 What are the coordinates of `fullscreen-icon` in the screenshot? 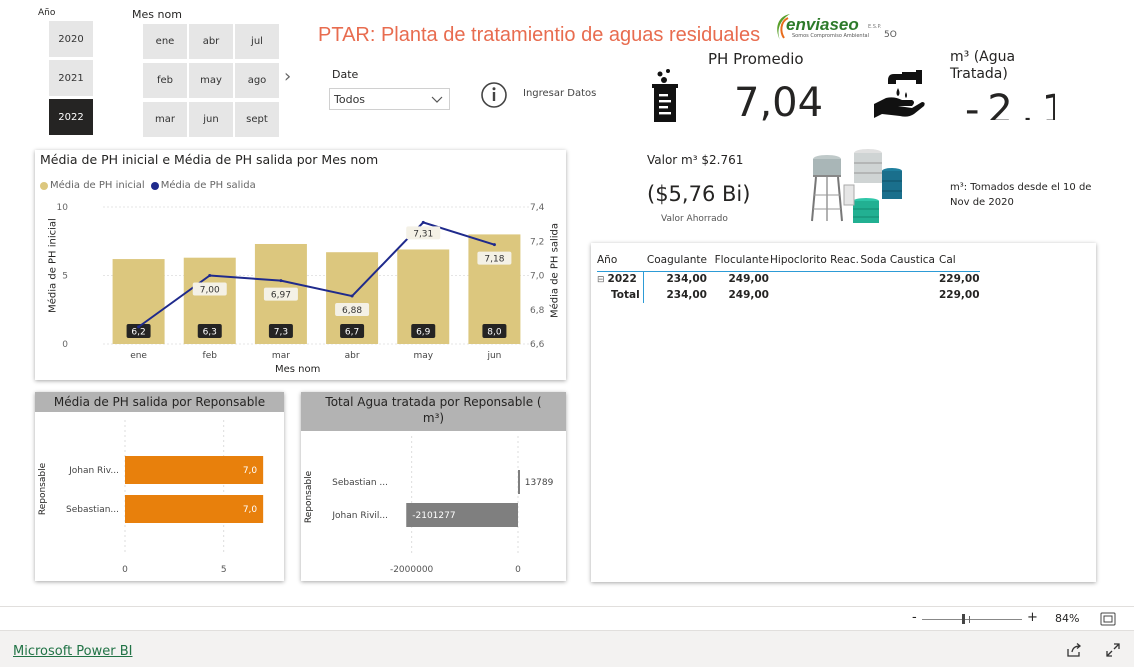 It's located at (1113, 650).